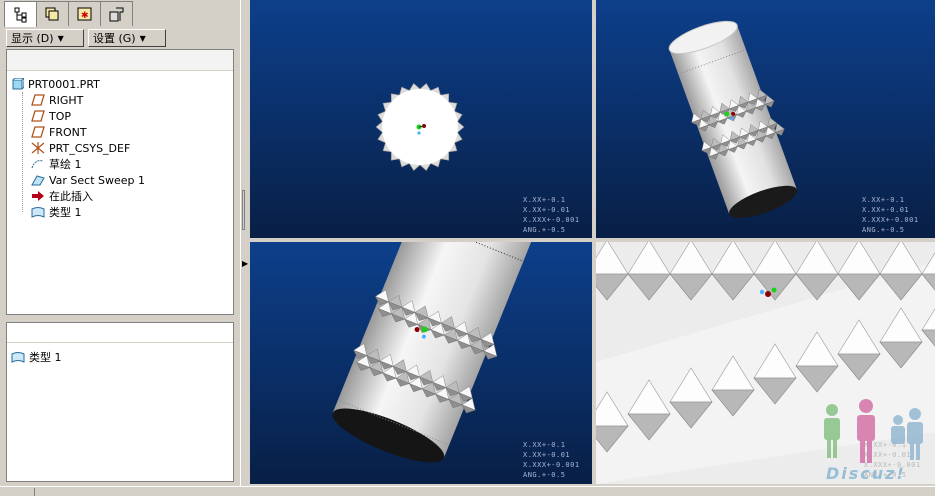  What do you see at coordinates (97, 180) in the screenshot?
I see `tree-item-label: Var Sect Sweep 1` at bounding box center [97, 180].